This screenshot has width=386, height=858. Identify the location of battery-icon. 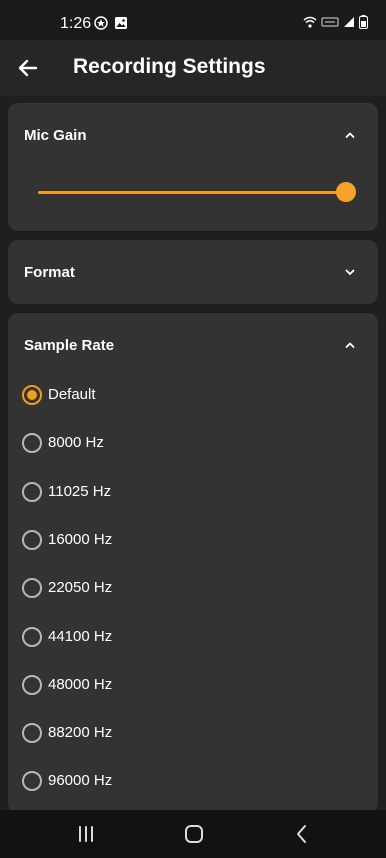
(363, 22).